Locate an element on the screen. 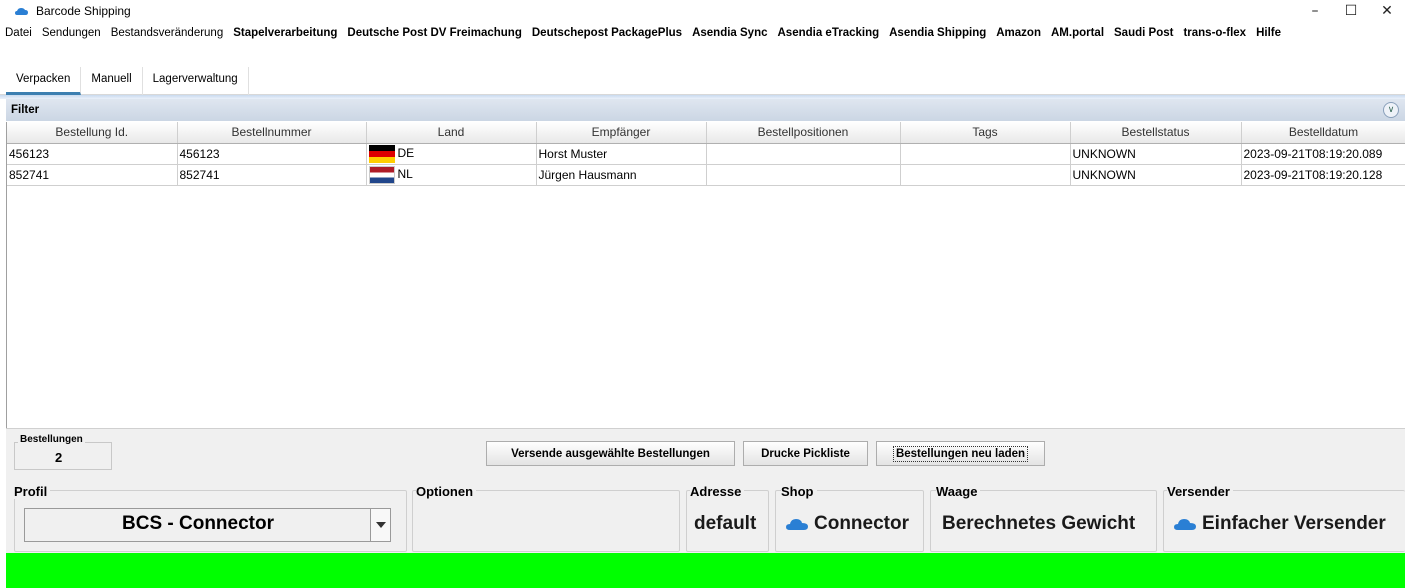 The height and width of the screenshot is (588, 1405). menu-item: Asendia Sync is located at coordinates (729, 33).